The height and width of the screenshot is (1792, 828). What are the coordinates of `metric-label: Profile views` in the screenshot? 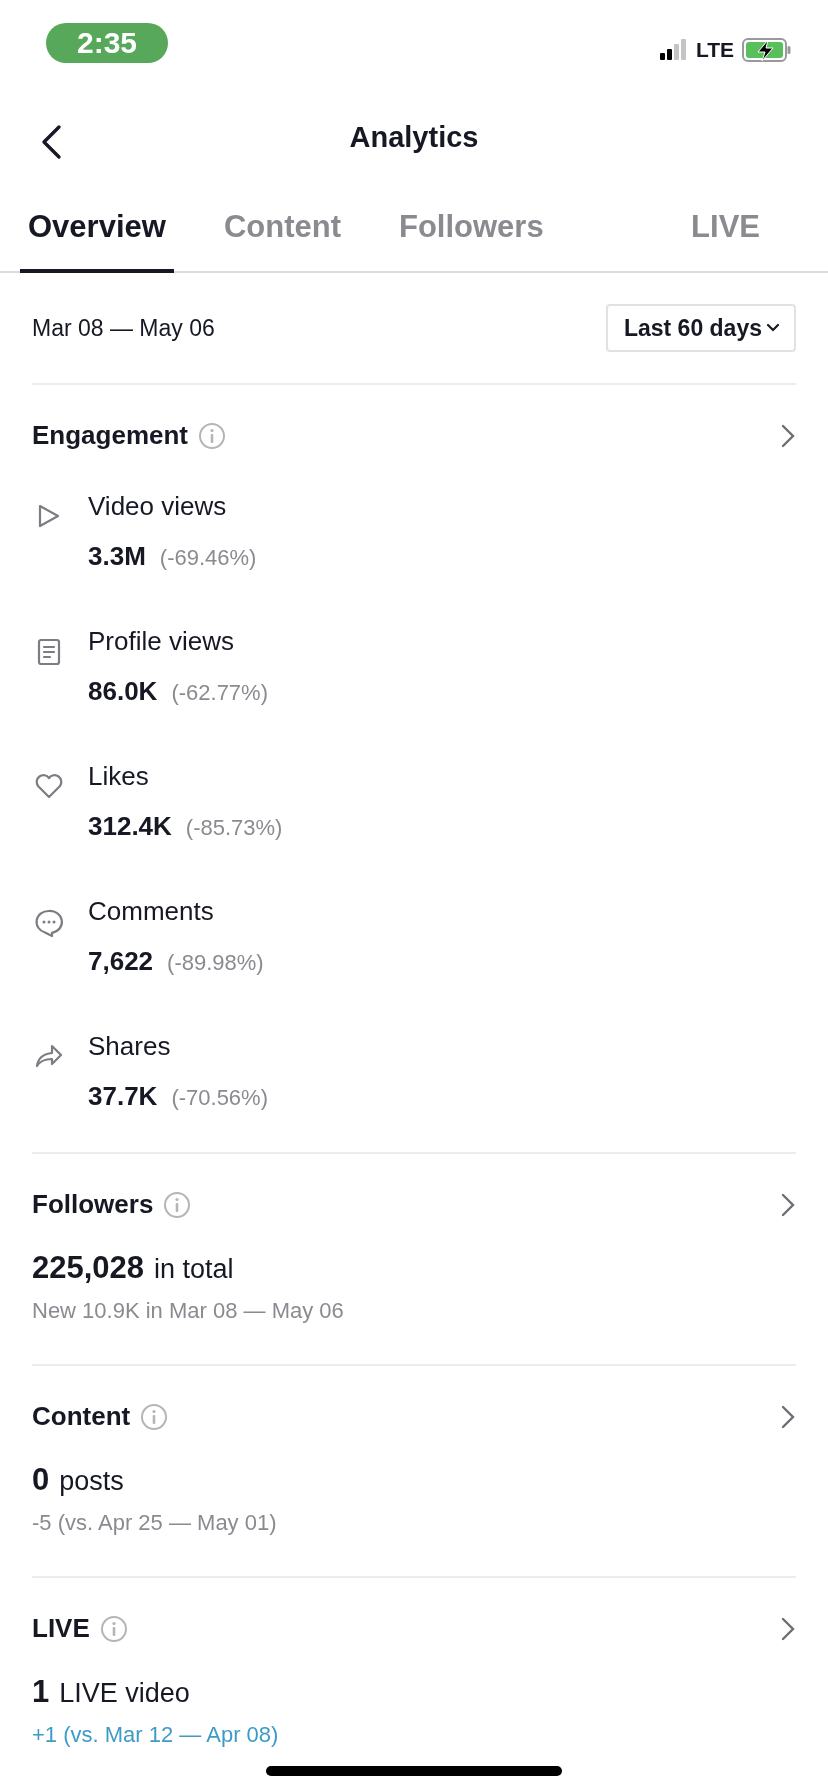 It's located at (161, 641).